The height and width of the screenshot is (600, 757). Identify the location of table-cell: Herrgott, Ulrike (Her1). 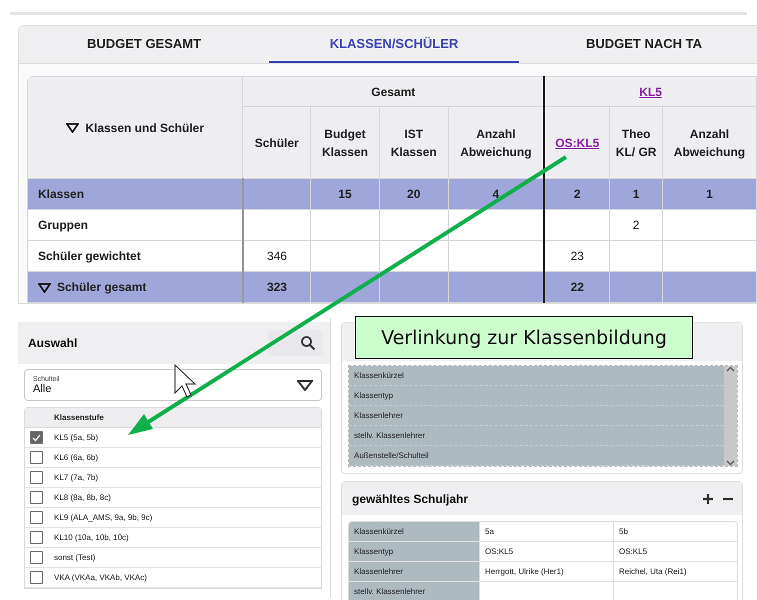
(546, 571).